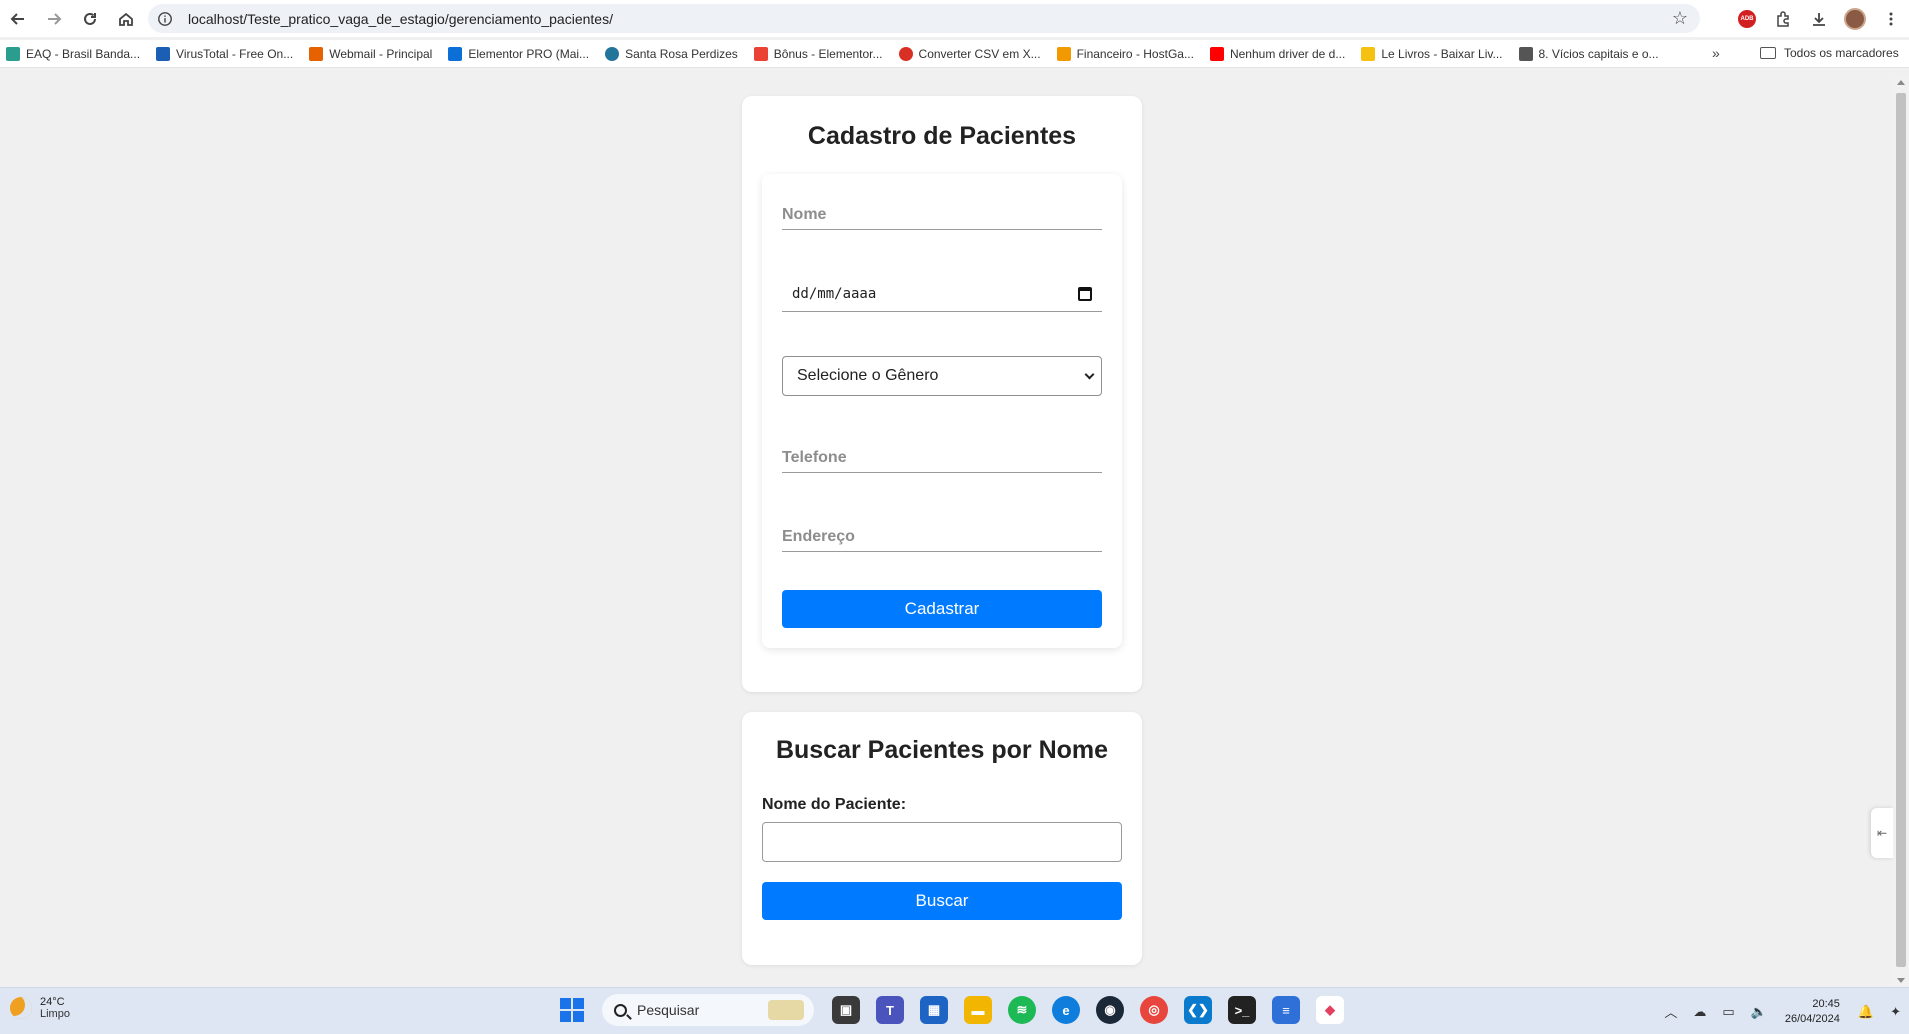 The image size is (1909, 1034). What do you see at coordinates (834, 804) in the screenshot?
I see `patient-name-label: Nome do Paciente:` at bounding box center [834, 804].